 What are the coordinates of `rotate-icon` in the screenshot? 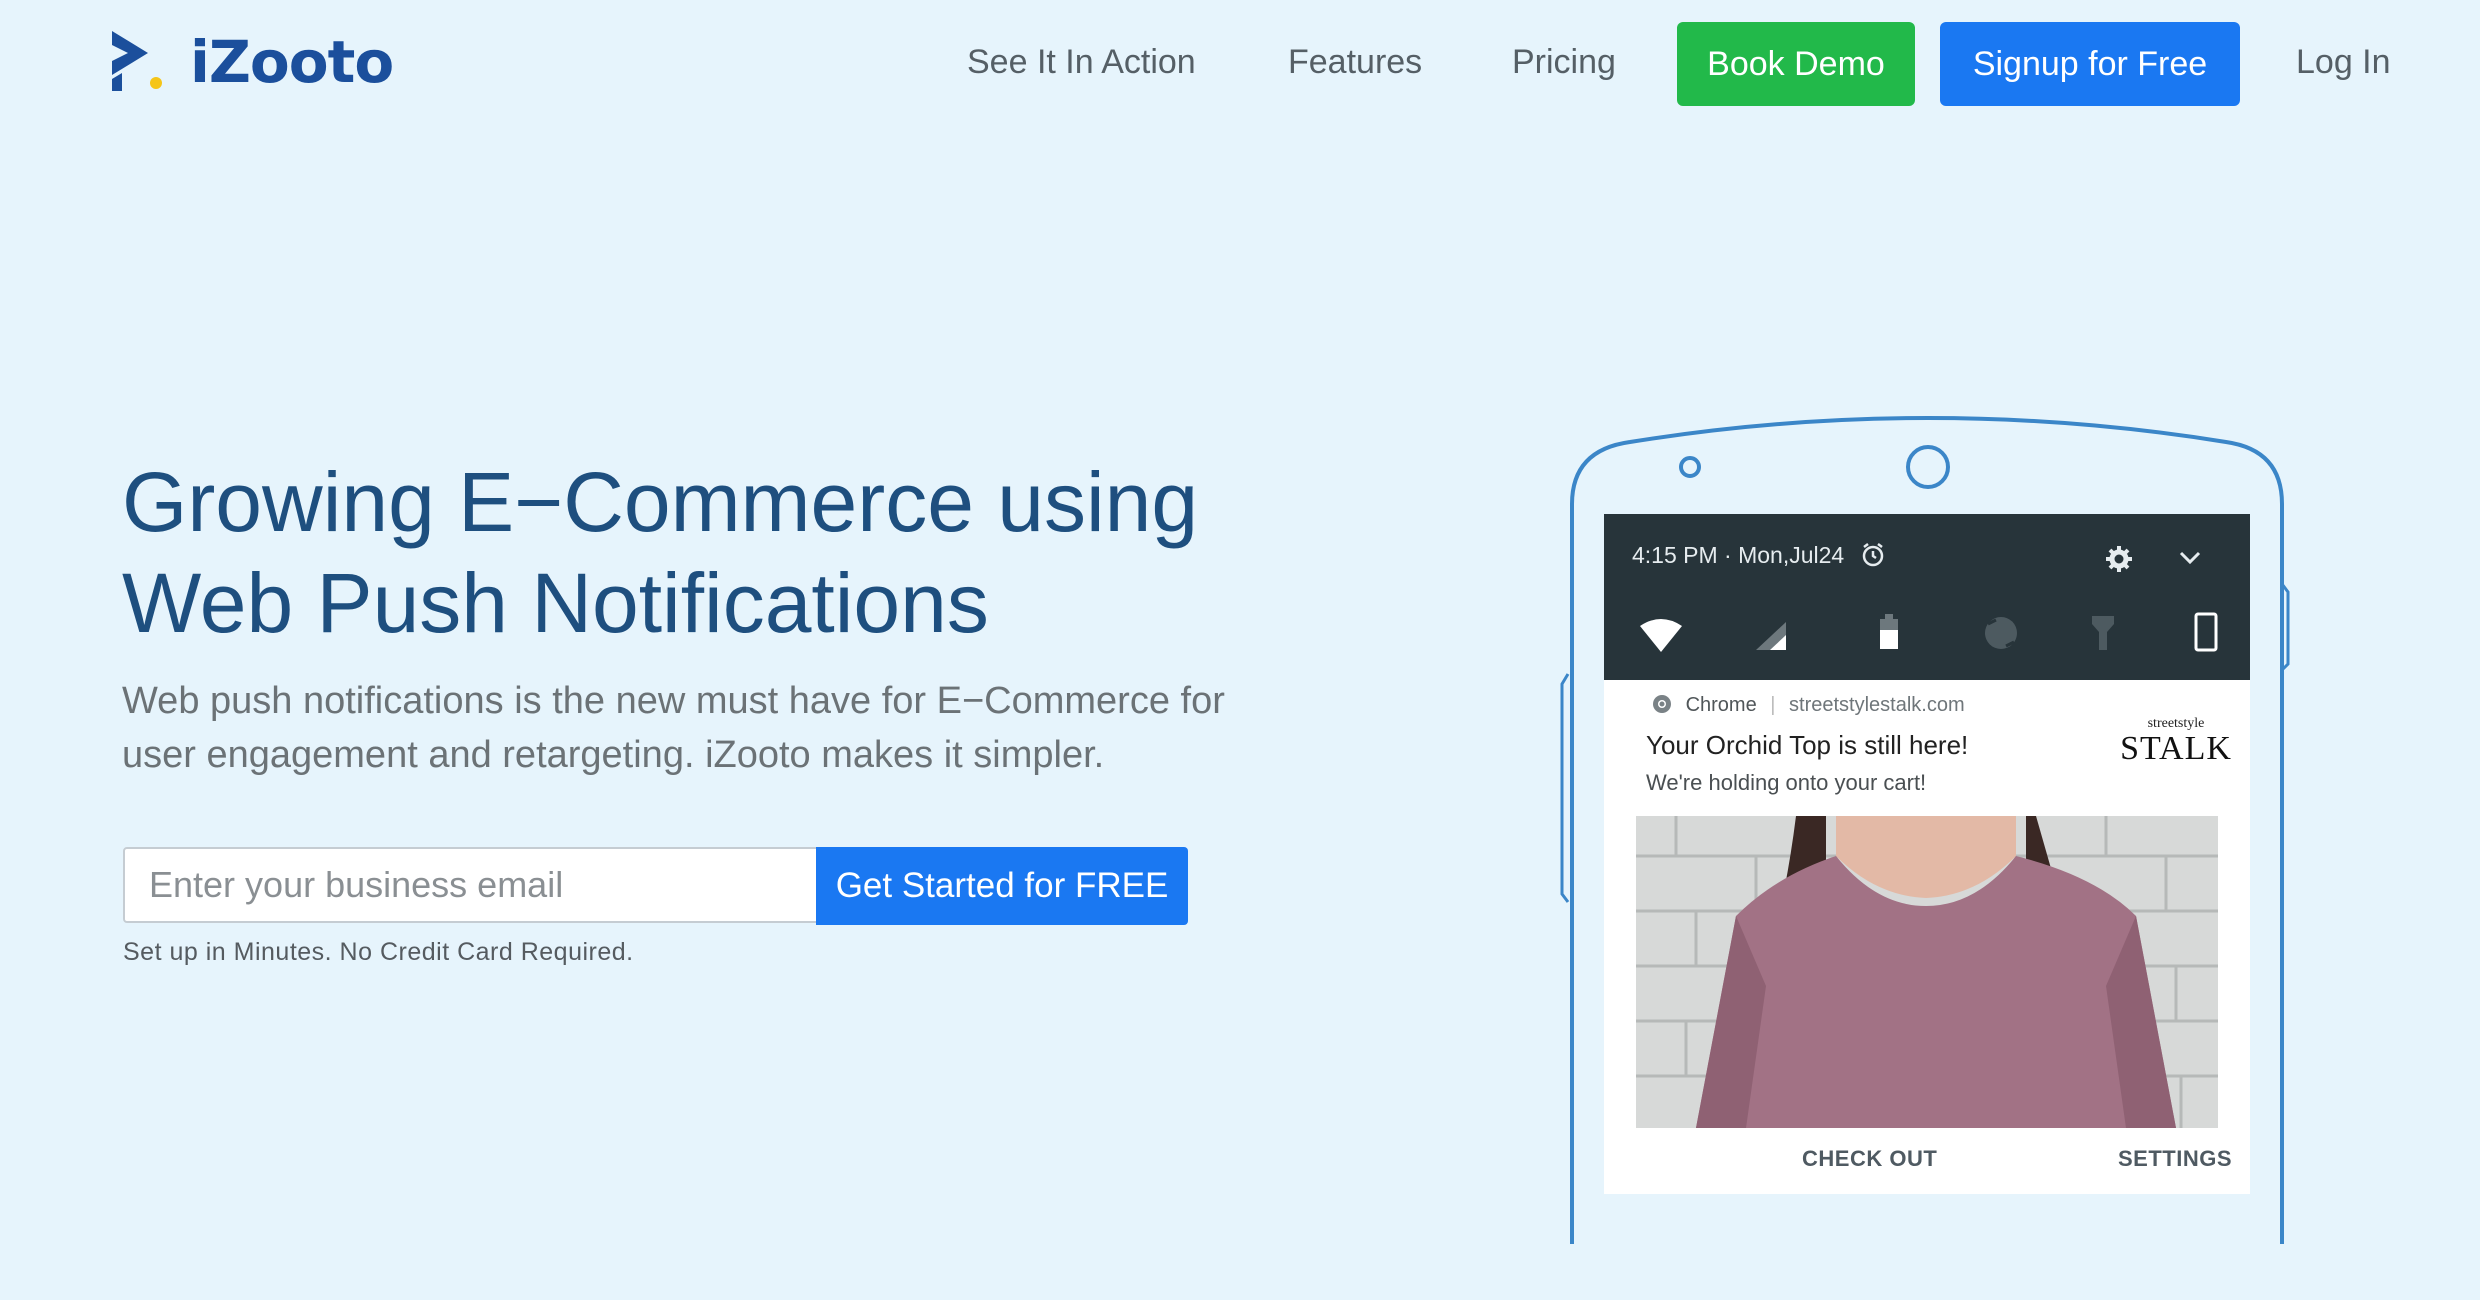 It's located at (2001, 635).